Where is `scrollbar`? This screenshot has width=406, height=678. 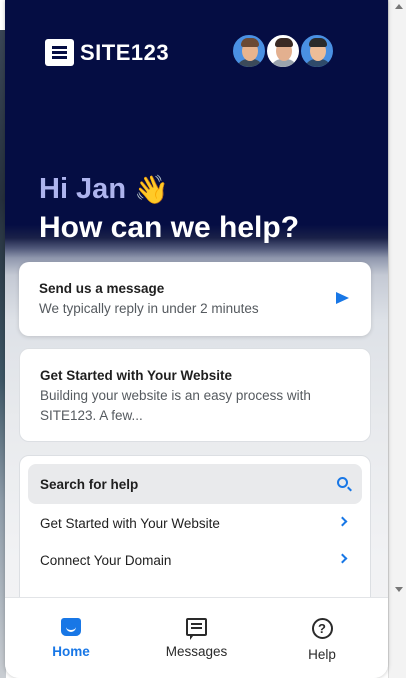 scrollbar is located at coordinates (397, 339).